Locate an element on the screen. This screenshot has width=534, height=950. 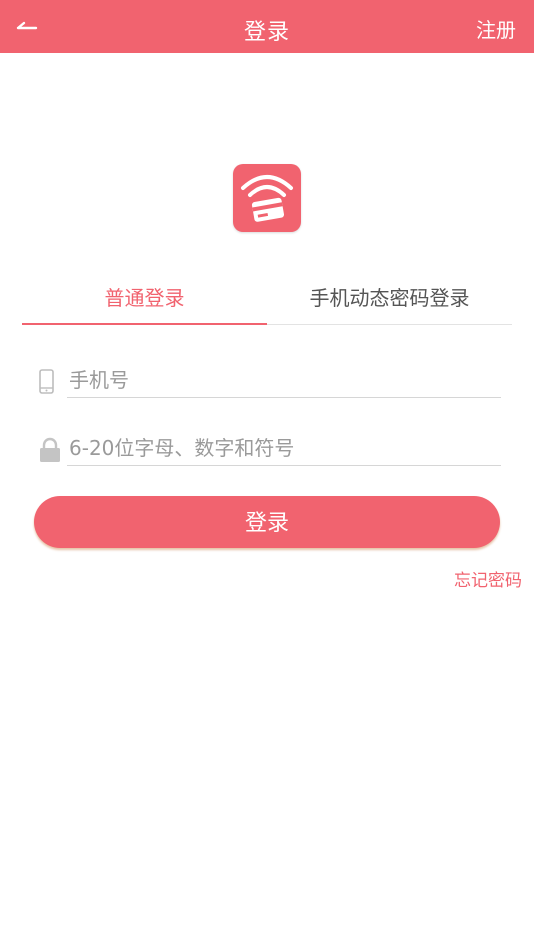
phone-field is located at coordinates (267, 382).